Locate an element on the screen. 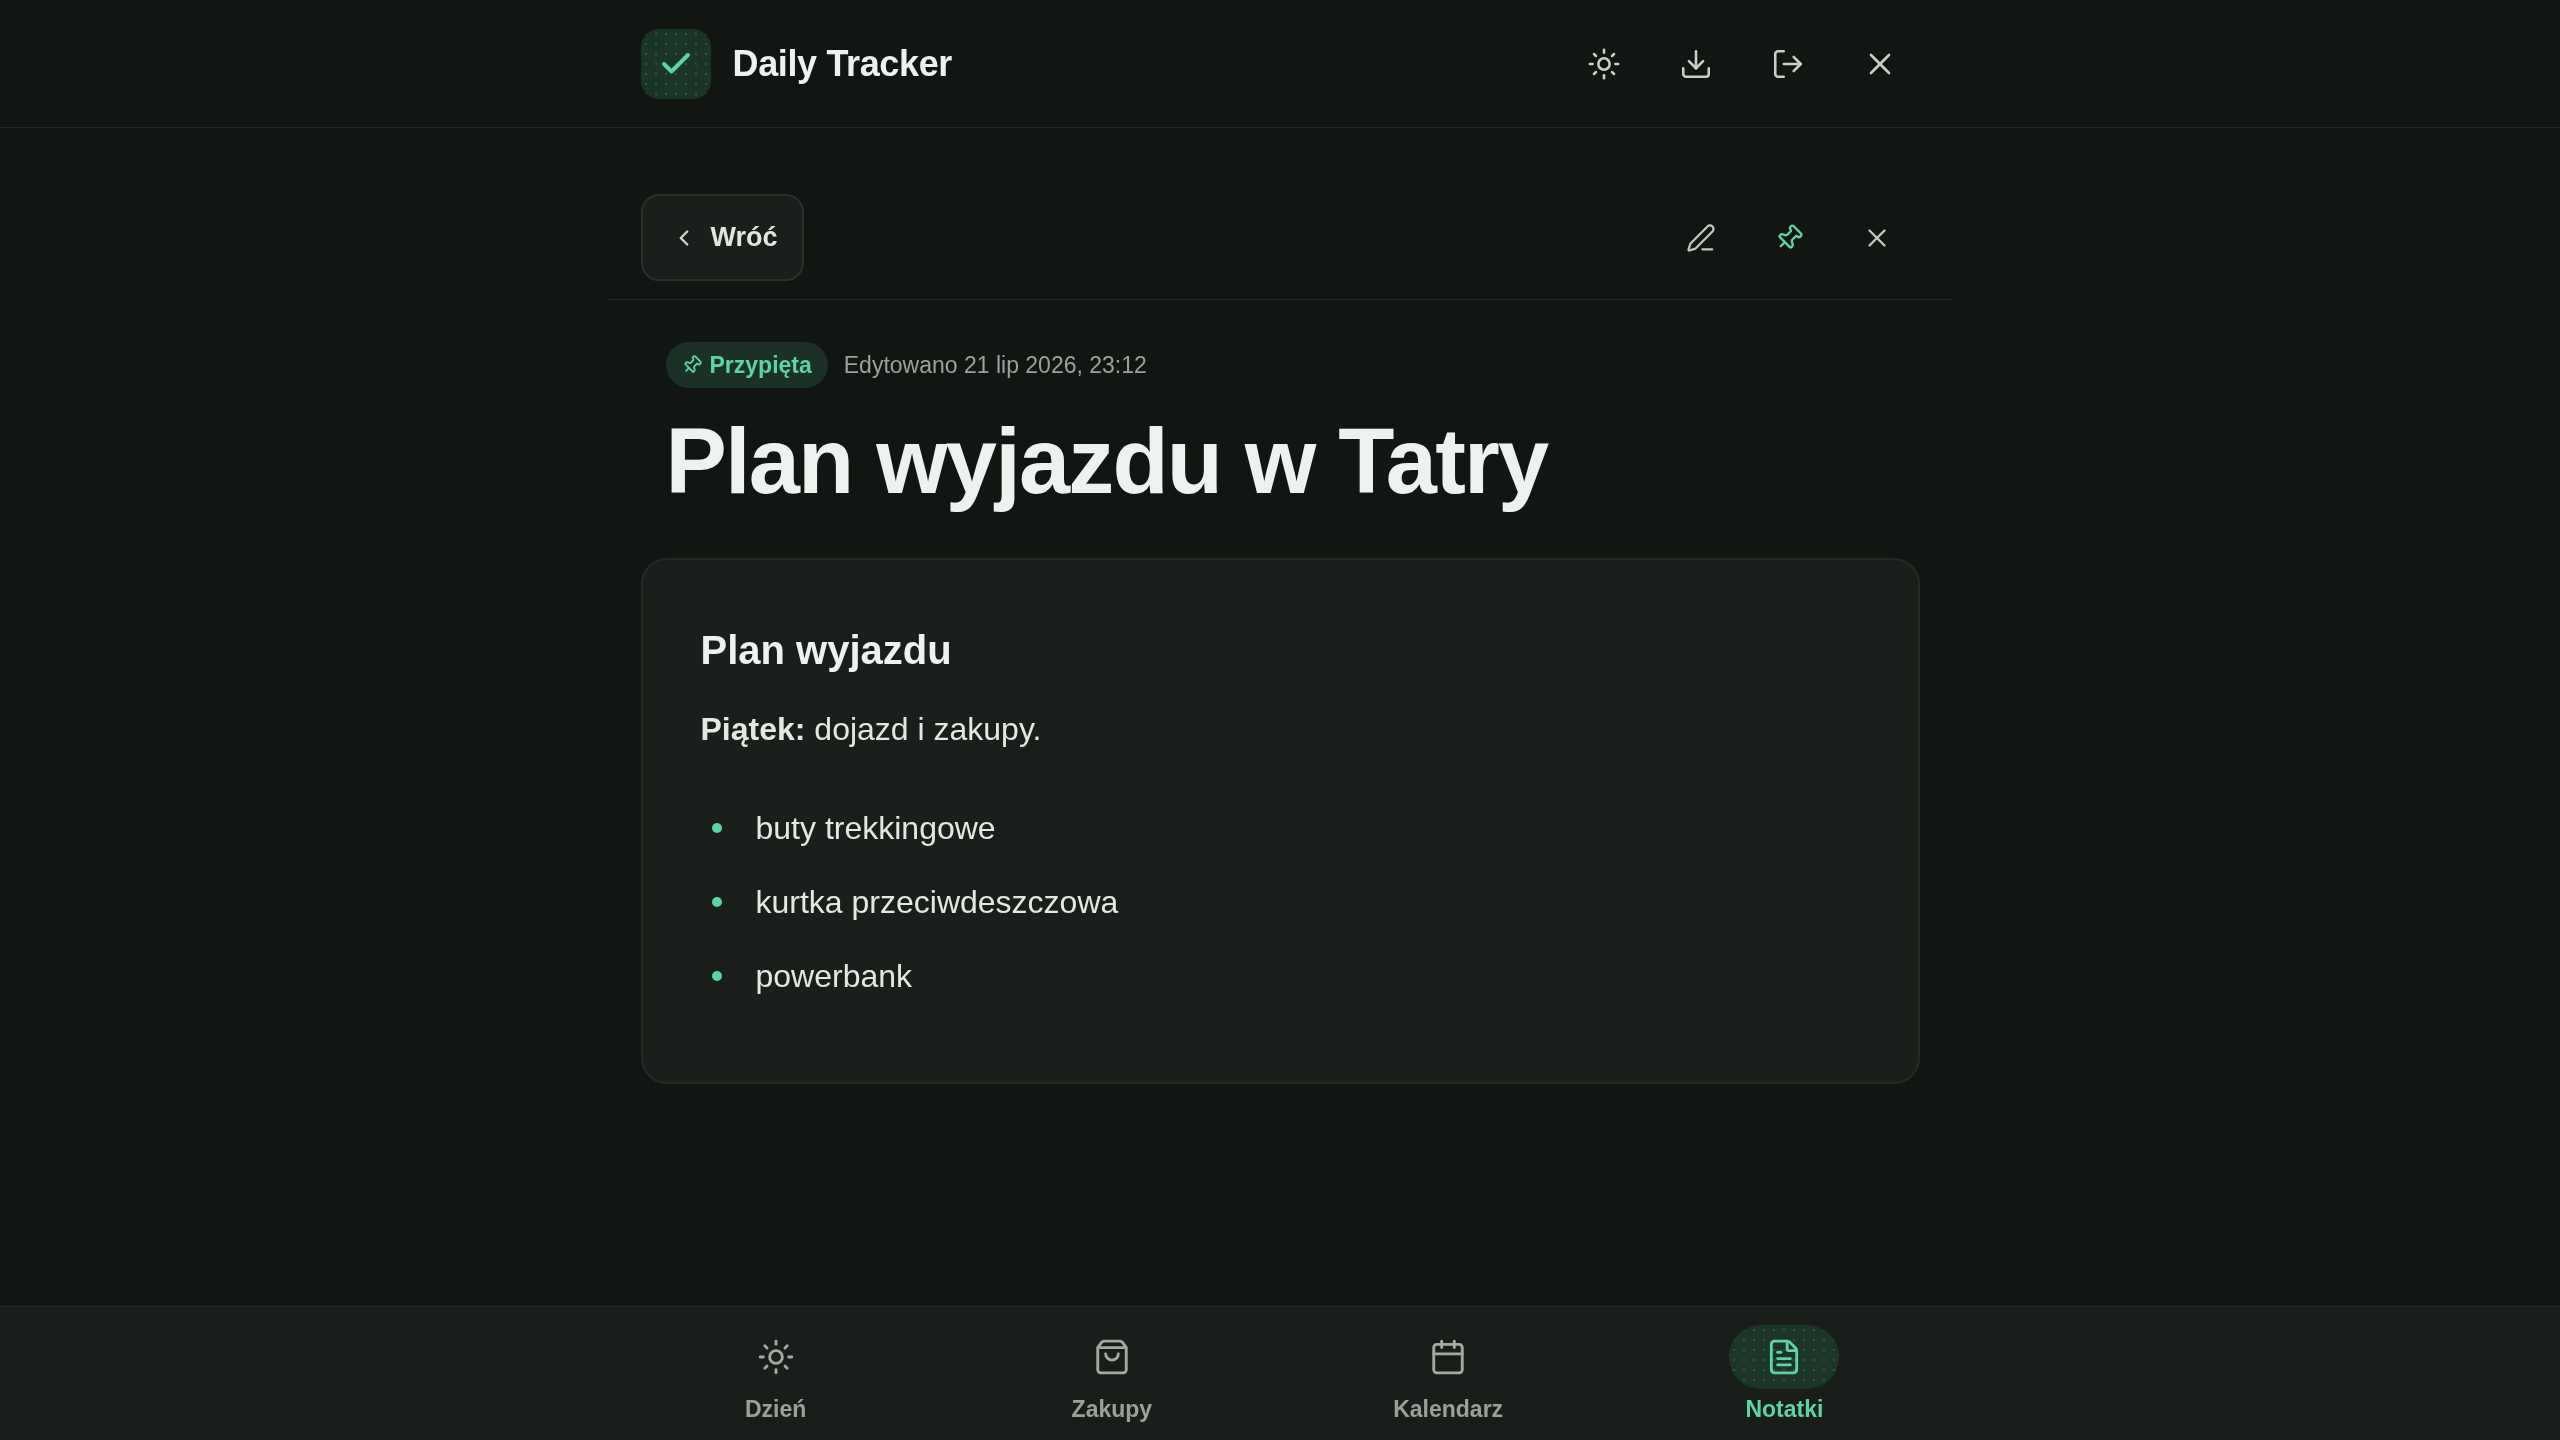 This screenshot has height=1440, width=2560. content-heading: Plan wyjazdu is located at coordinates (826, 651).